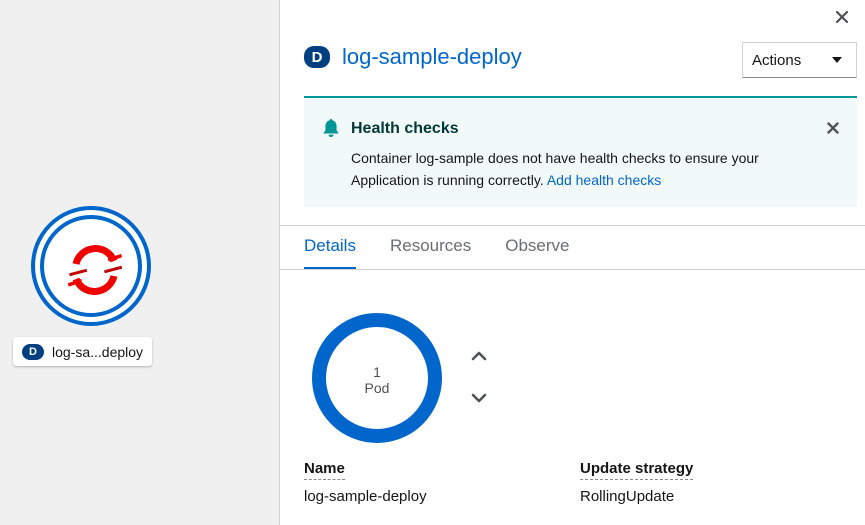  What do you see at coordinates (405, 128) in the screenshot?
I see `alert-title: Health checks` at bounding box center [405, 128].